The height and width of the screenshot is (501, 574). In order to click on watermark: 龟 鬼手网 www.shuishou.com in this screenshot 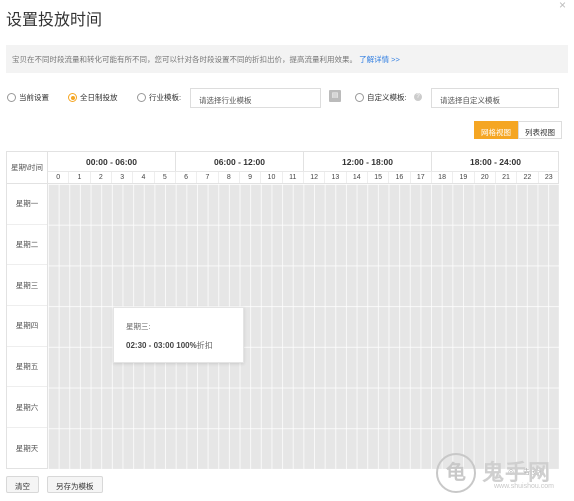, I will do `click(502, 475)`.